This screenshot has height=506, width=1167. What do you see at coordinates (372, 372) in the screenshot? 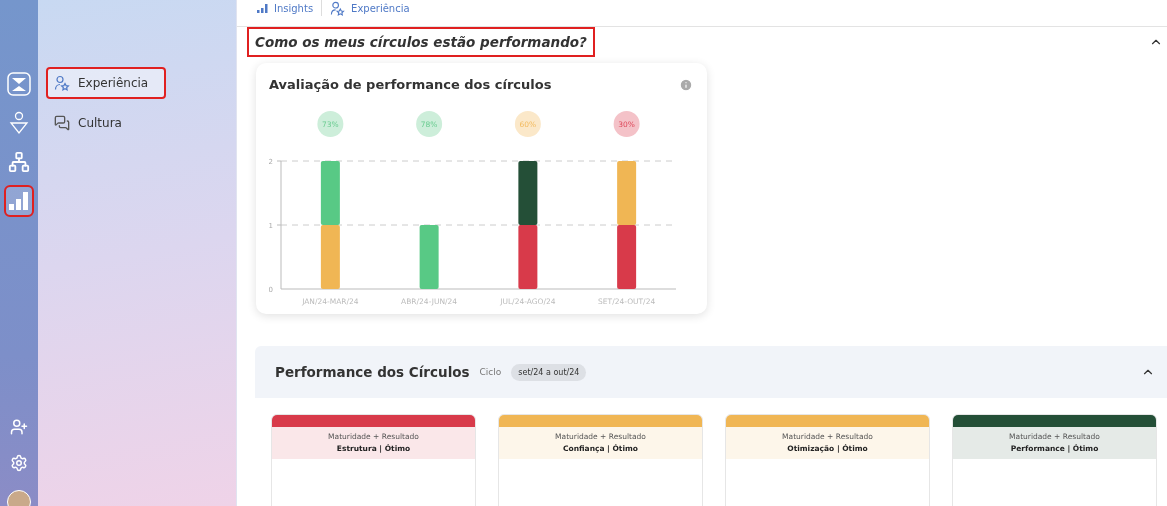
I see `panel-title: Performance dos Círculos` at bounding box center [372, 372].